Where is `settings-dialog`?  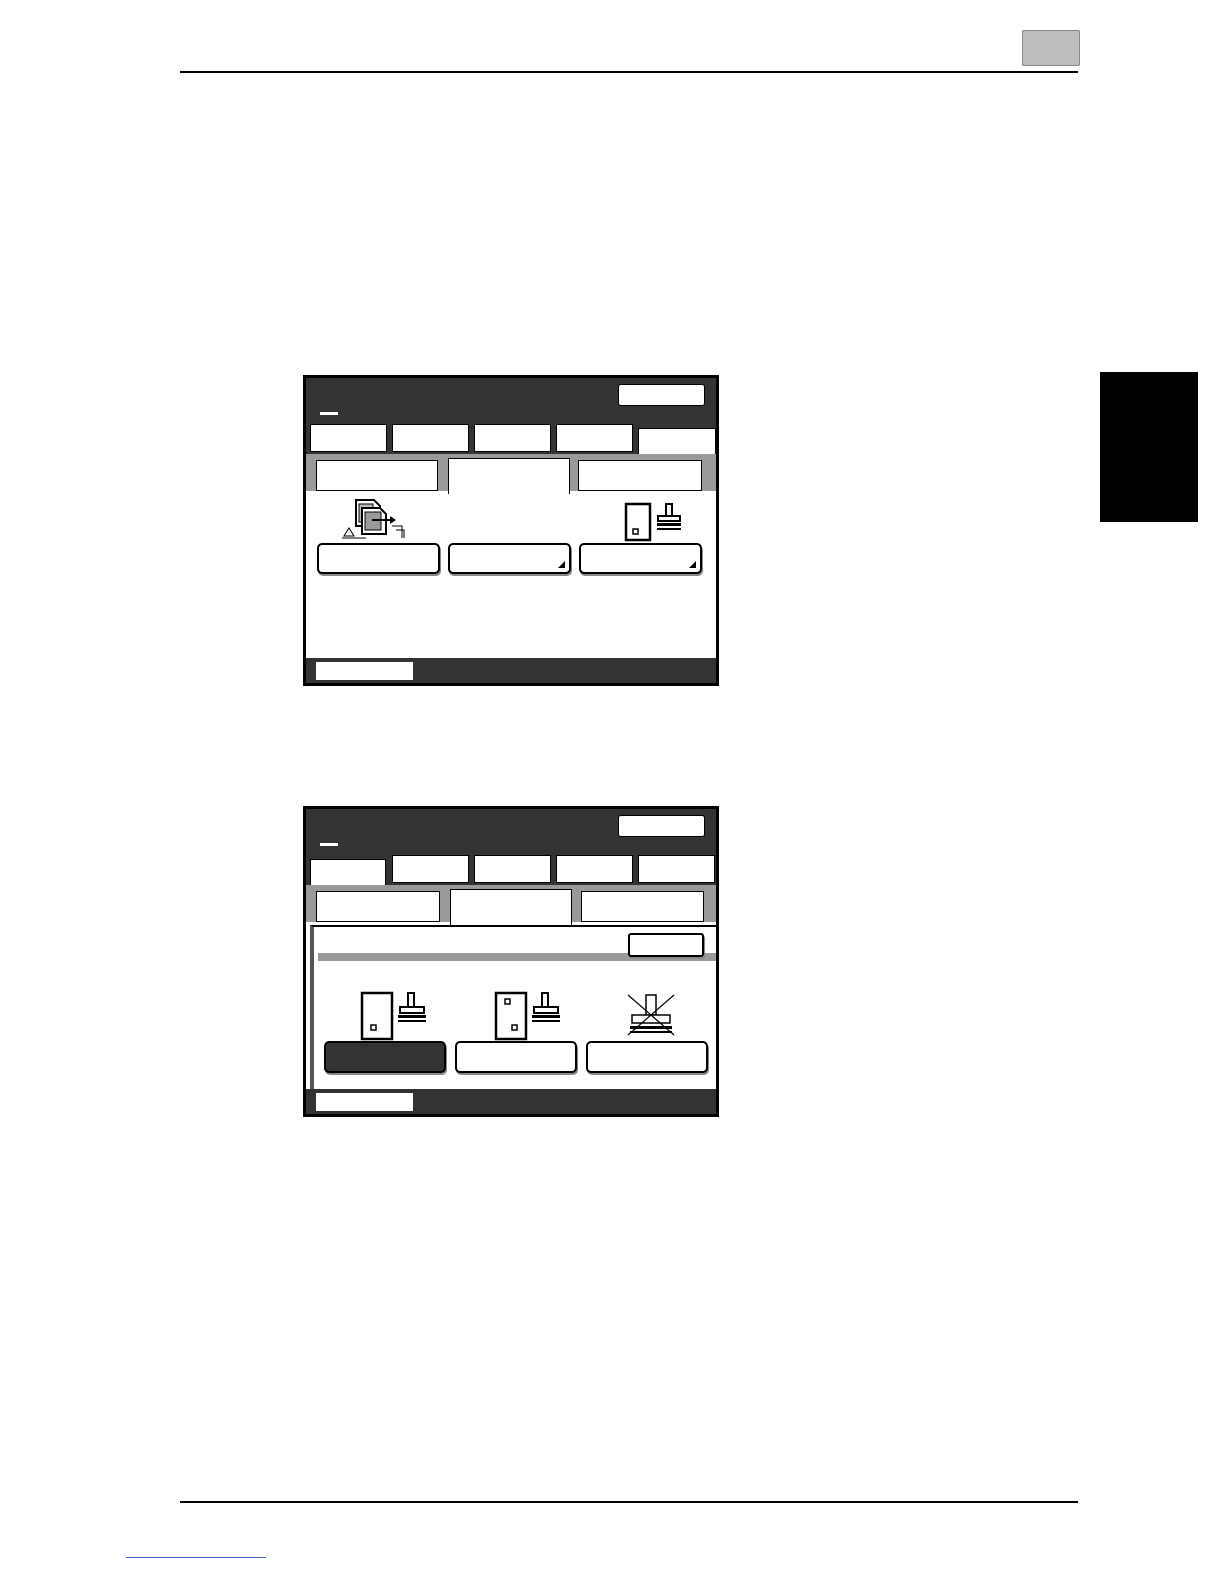
settings-dialog is located at coordinates (513, 1010).